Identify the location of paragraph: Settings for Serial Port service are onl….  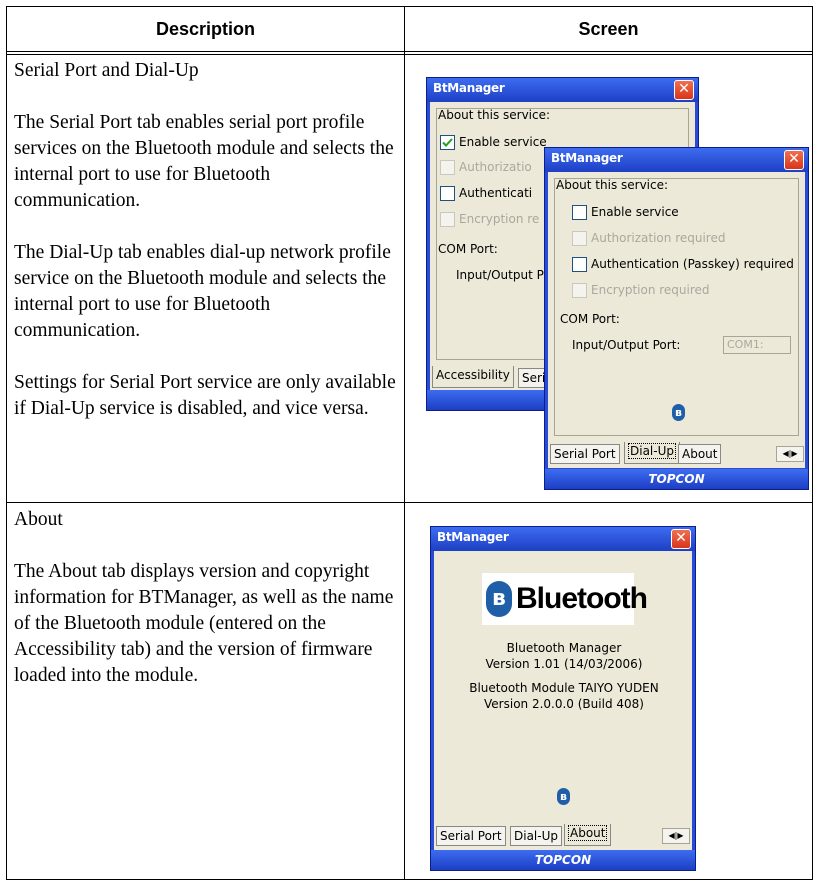
(205, 395).